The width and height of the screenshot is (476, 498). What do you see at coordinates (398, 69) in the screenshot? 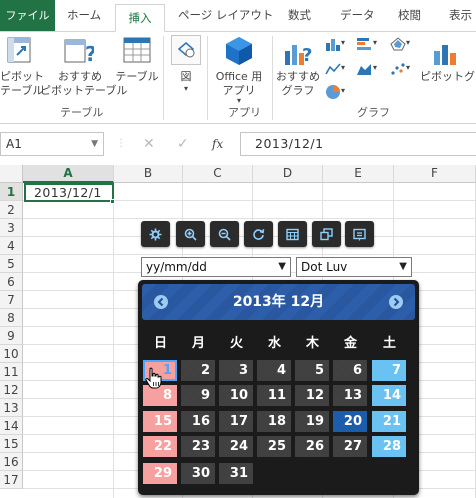
I see `scatter-chart-icon` at bounding box center [398, 69].